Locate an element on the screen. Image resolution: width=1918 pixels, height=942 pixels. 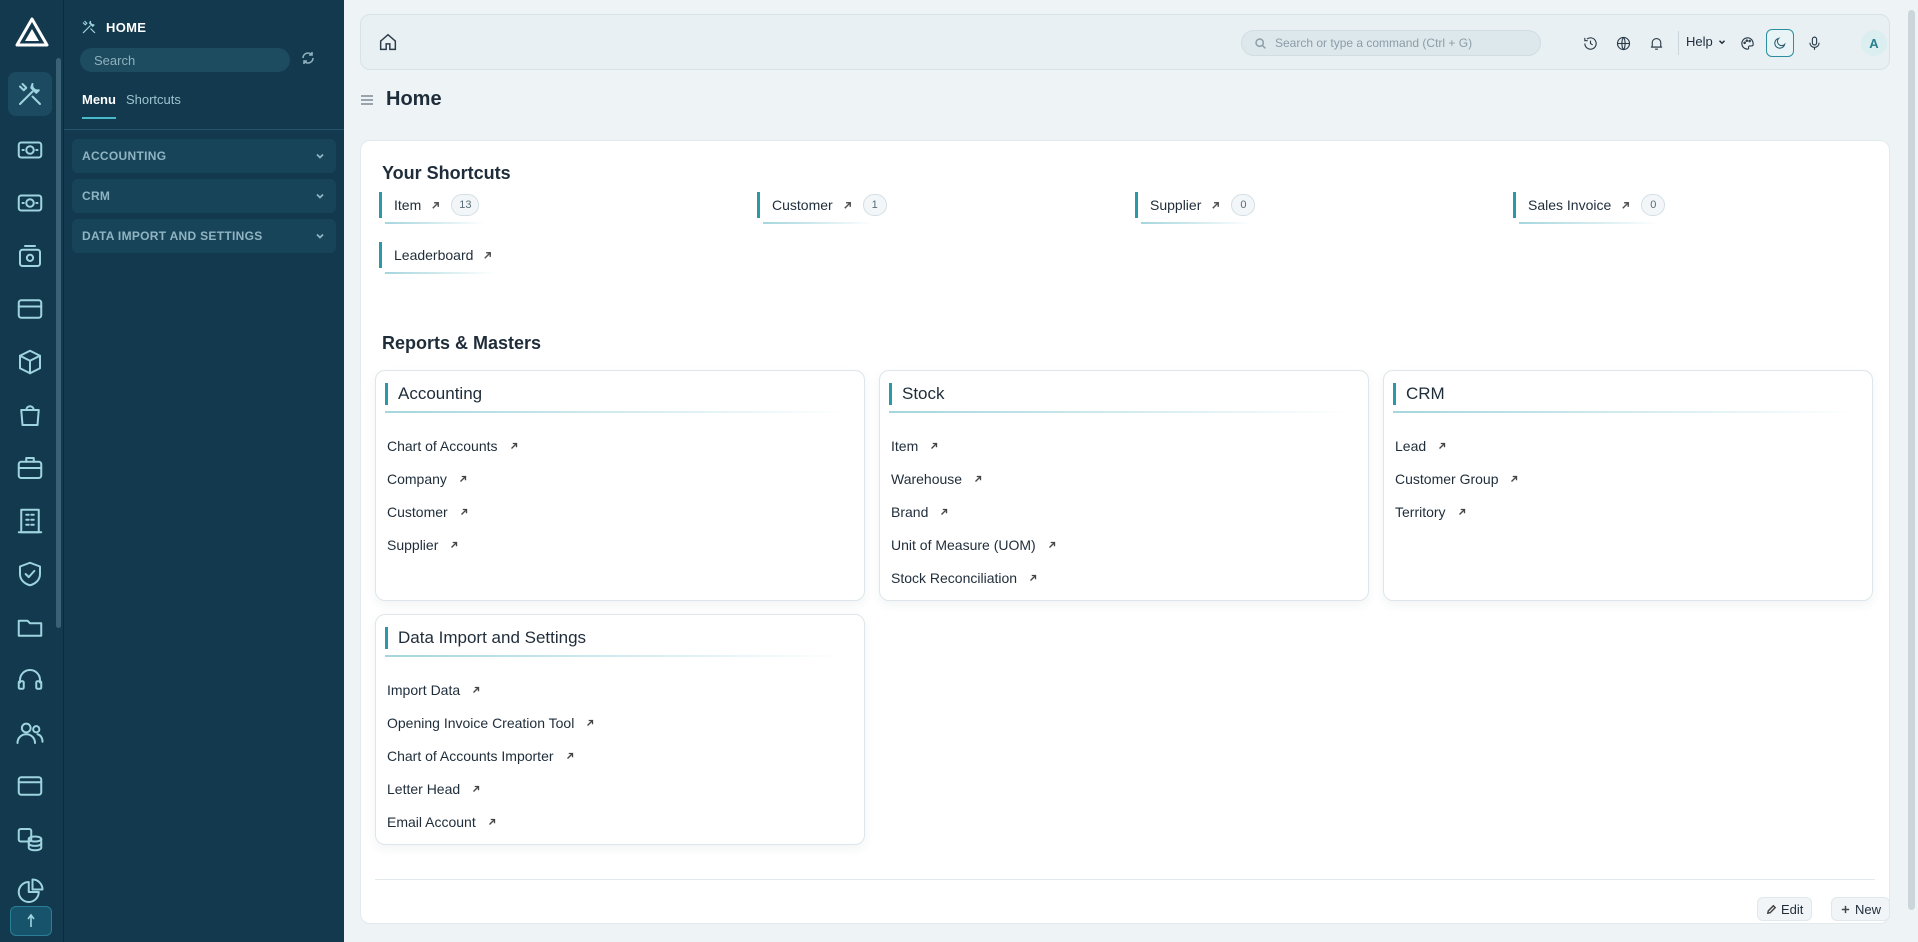
link-unit-of-measure: Unit of Measure (UOM) is located at coordinates (974, 544).